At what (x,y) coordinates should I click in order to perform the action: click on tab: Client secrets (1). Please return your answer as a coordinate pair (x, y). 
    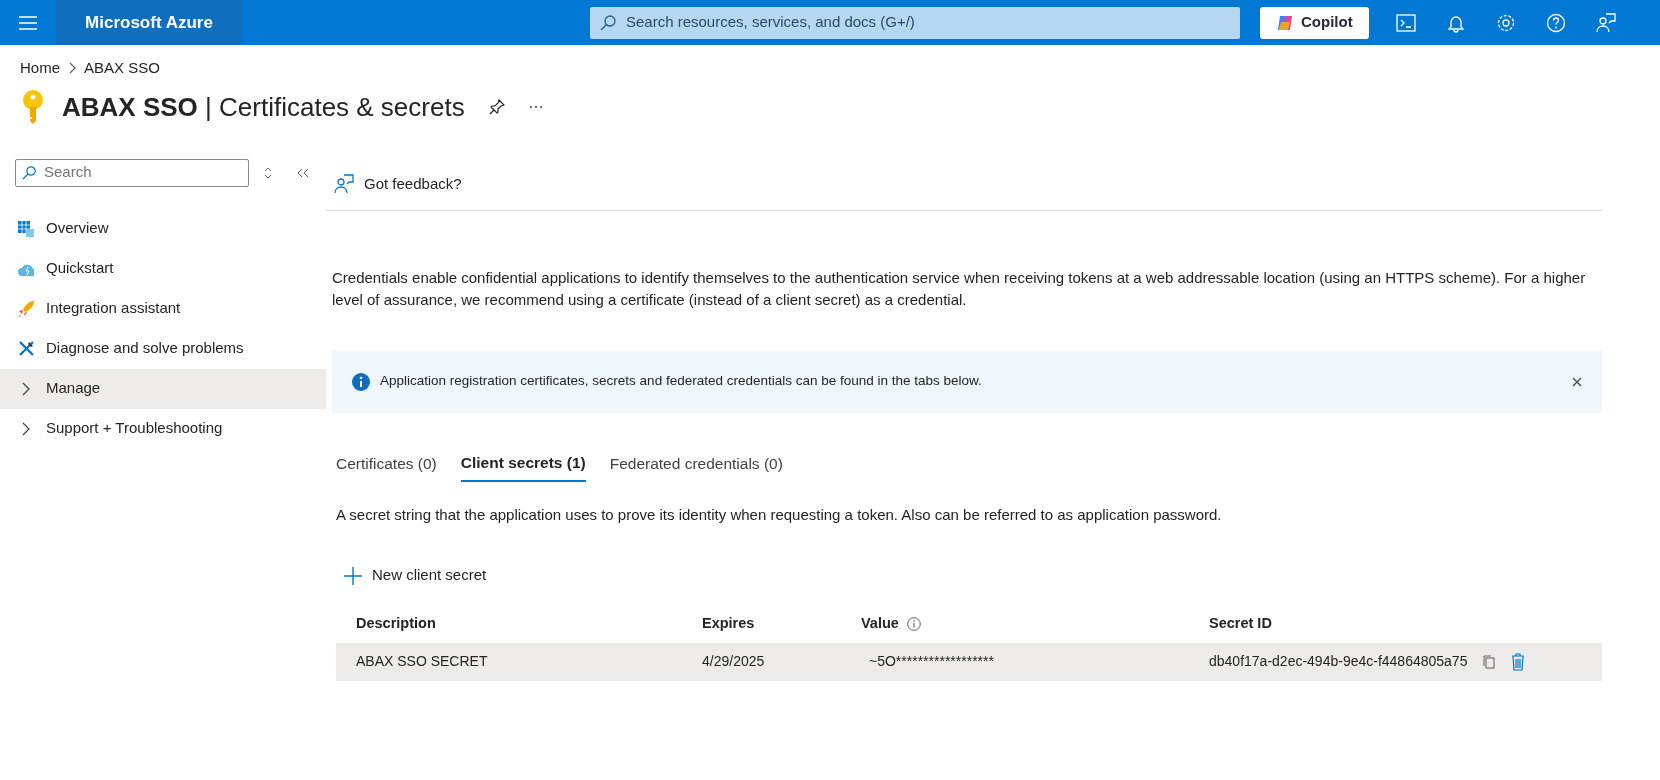
    Looking at the image, I should click on (523, 463).